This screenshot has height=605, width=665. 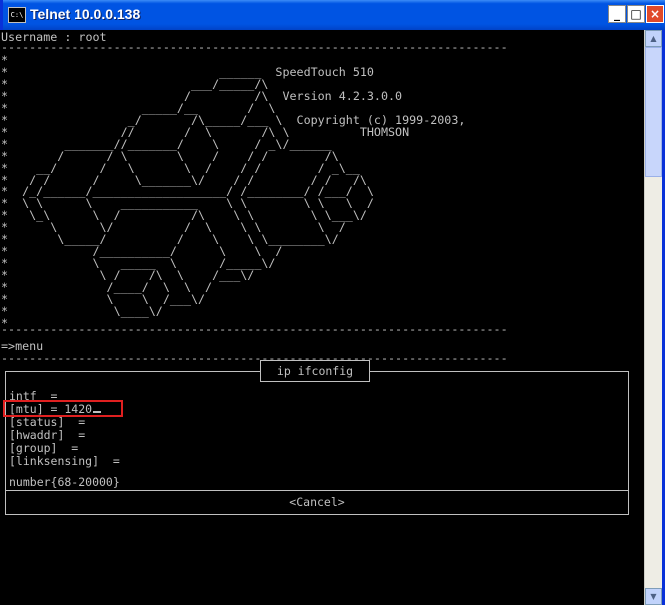 What do you see at coordinates (653, 112) in the screenshot?
I see `scroll-thumb` at bounding box center [653, 112].